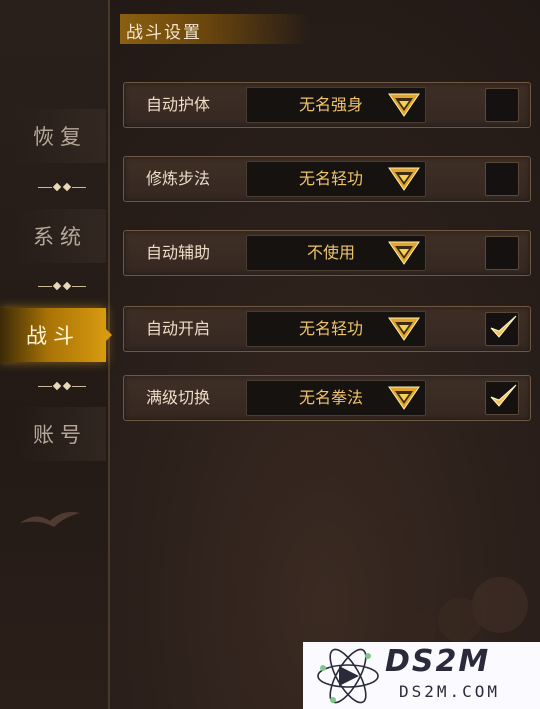  I want to click on skill-select-dropdown: 无名强身, so click(336, 105).